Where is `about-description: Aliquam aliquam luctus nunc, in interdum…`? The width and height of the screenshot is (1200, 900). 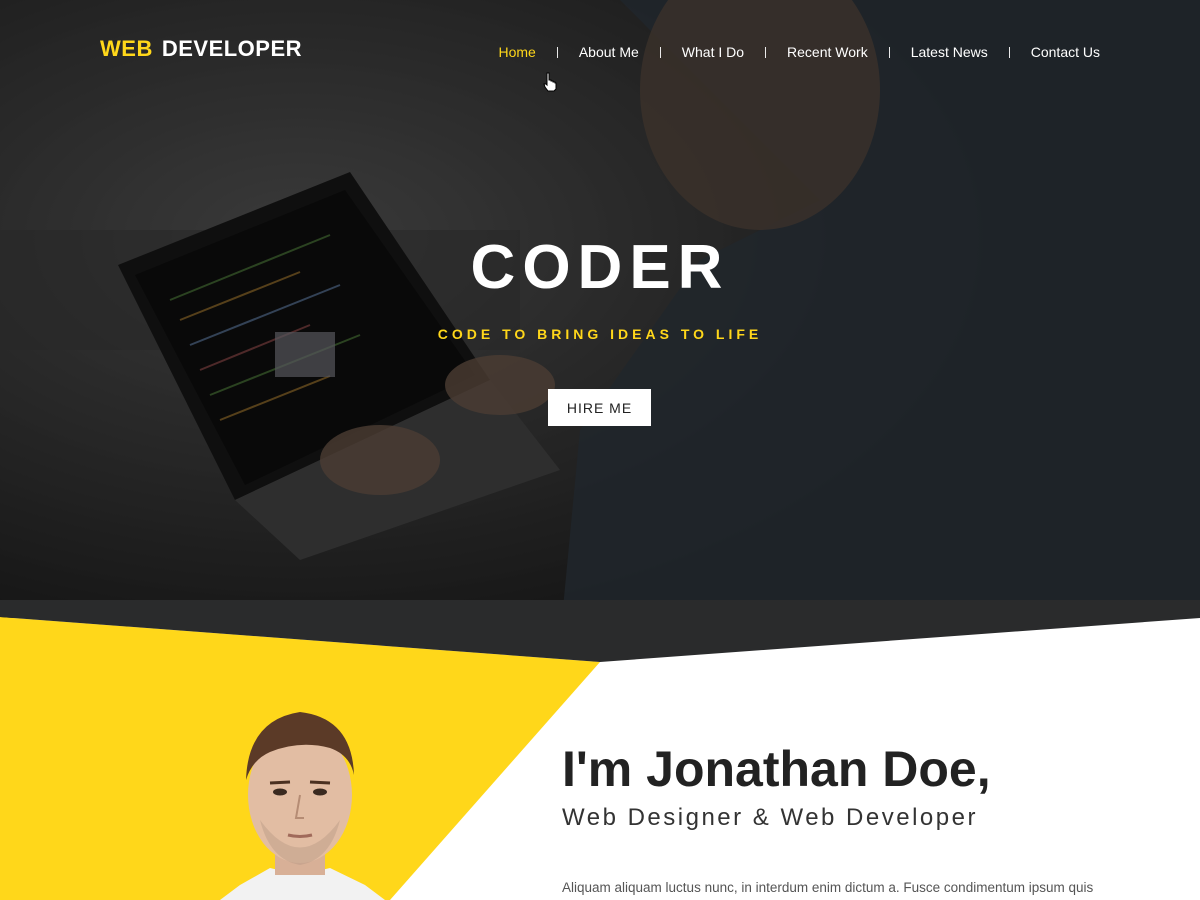
about-description: Aliquam aliquam luctus nunc, in interdum… is located at coordinates (828, 887).